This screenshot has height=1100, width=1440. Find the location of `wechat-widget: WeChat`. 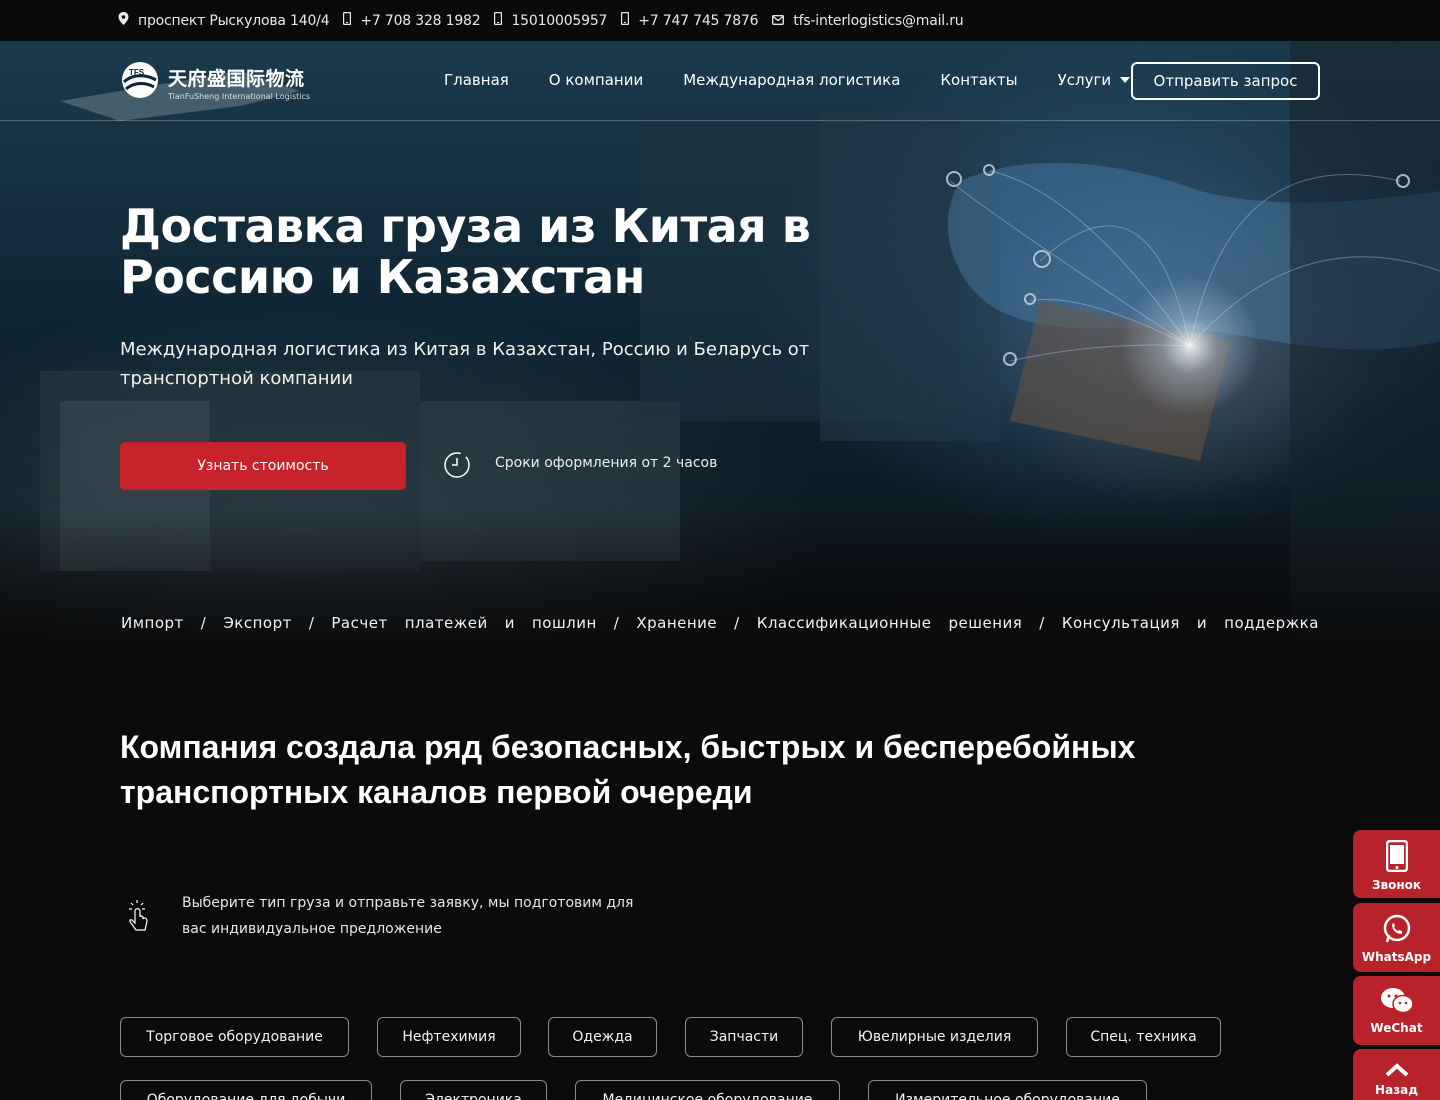

wechat-widget: WeChat is located at coordinates (1396, 1010).